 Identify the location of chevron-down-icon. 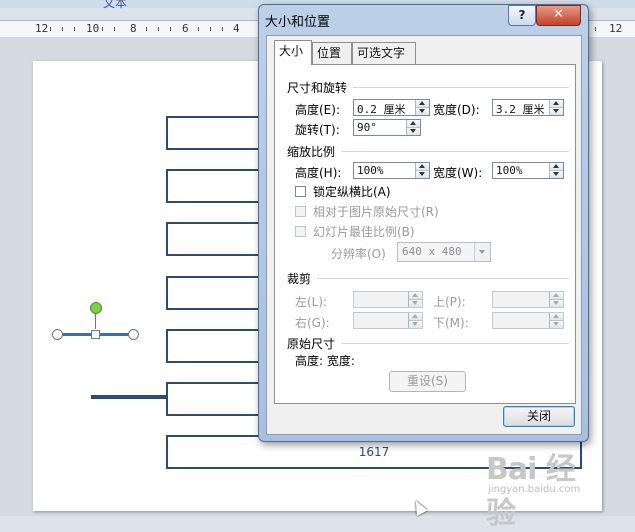
(482, 252).